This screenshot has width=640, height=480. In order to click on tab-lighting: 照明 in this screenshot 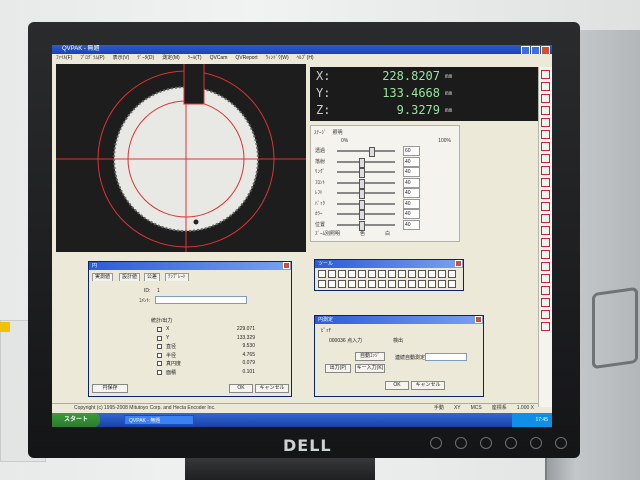, I will do `click(338, 132)`.